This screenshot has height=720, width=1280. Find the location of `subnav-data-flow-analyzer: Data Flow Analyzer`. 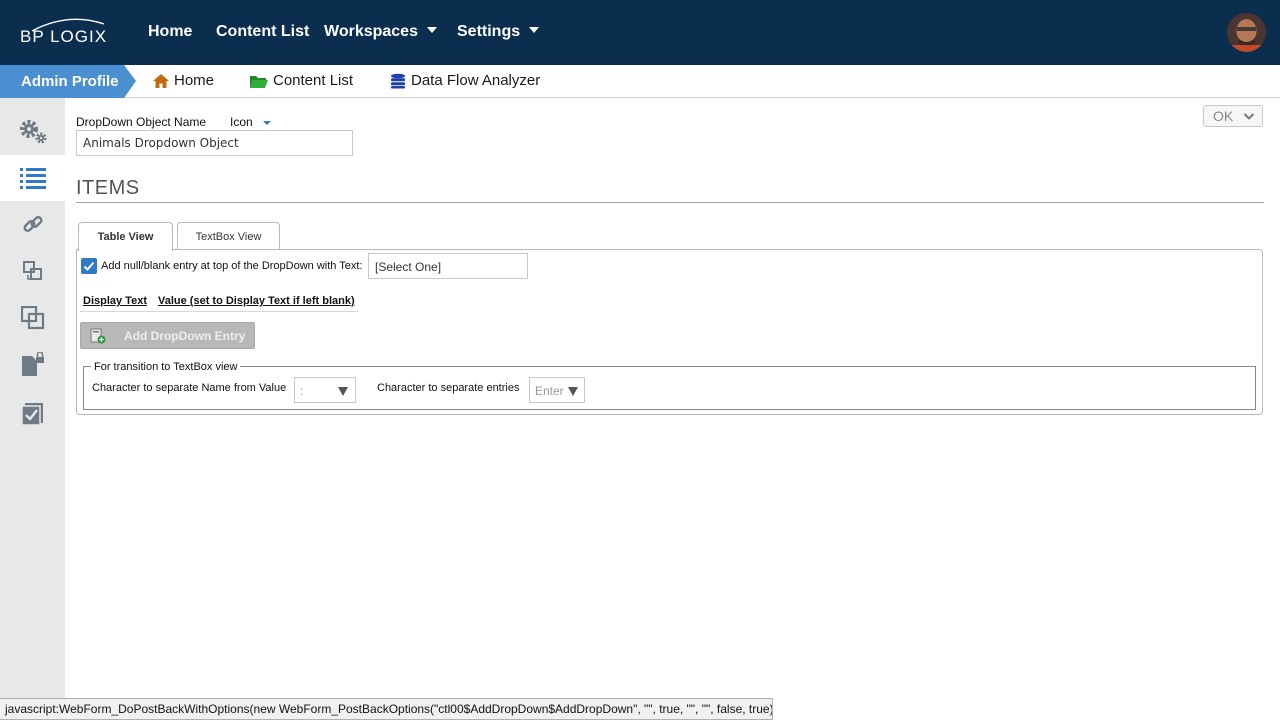

subnav-data-flow-analyzer: Data Flow Analyzer is located at coordinates (464, 80).